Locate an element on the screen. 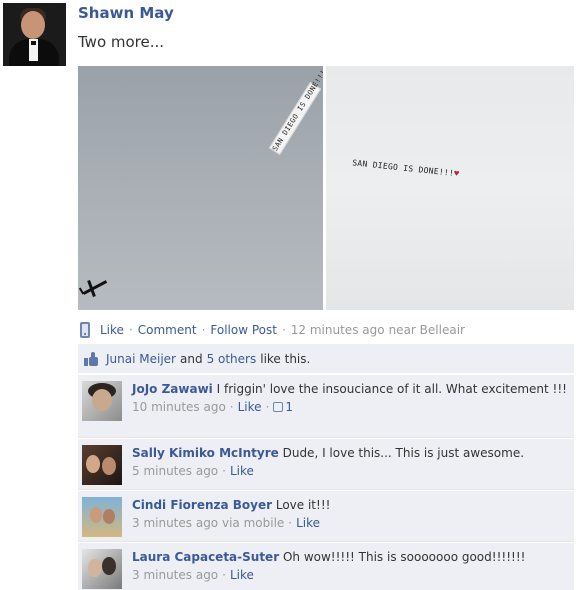 The width and height of the screenshot is (578, 590). like-link: Like is located at coordinates (112, 330).